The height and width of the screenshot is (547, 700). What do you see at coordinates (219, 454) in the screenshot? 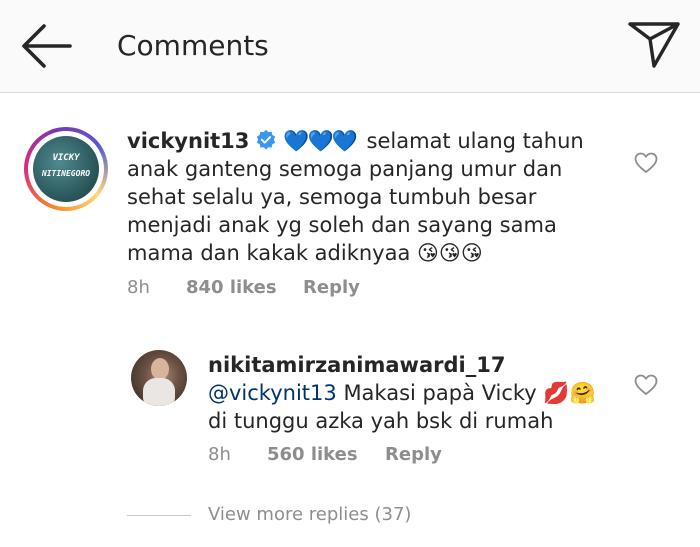
I see `reply-time: 8h` at bounding box center [219, 454].